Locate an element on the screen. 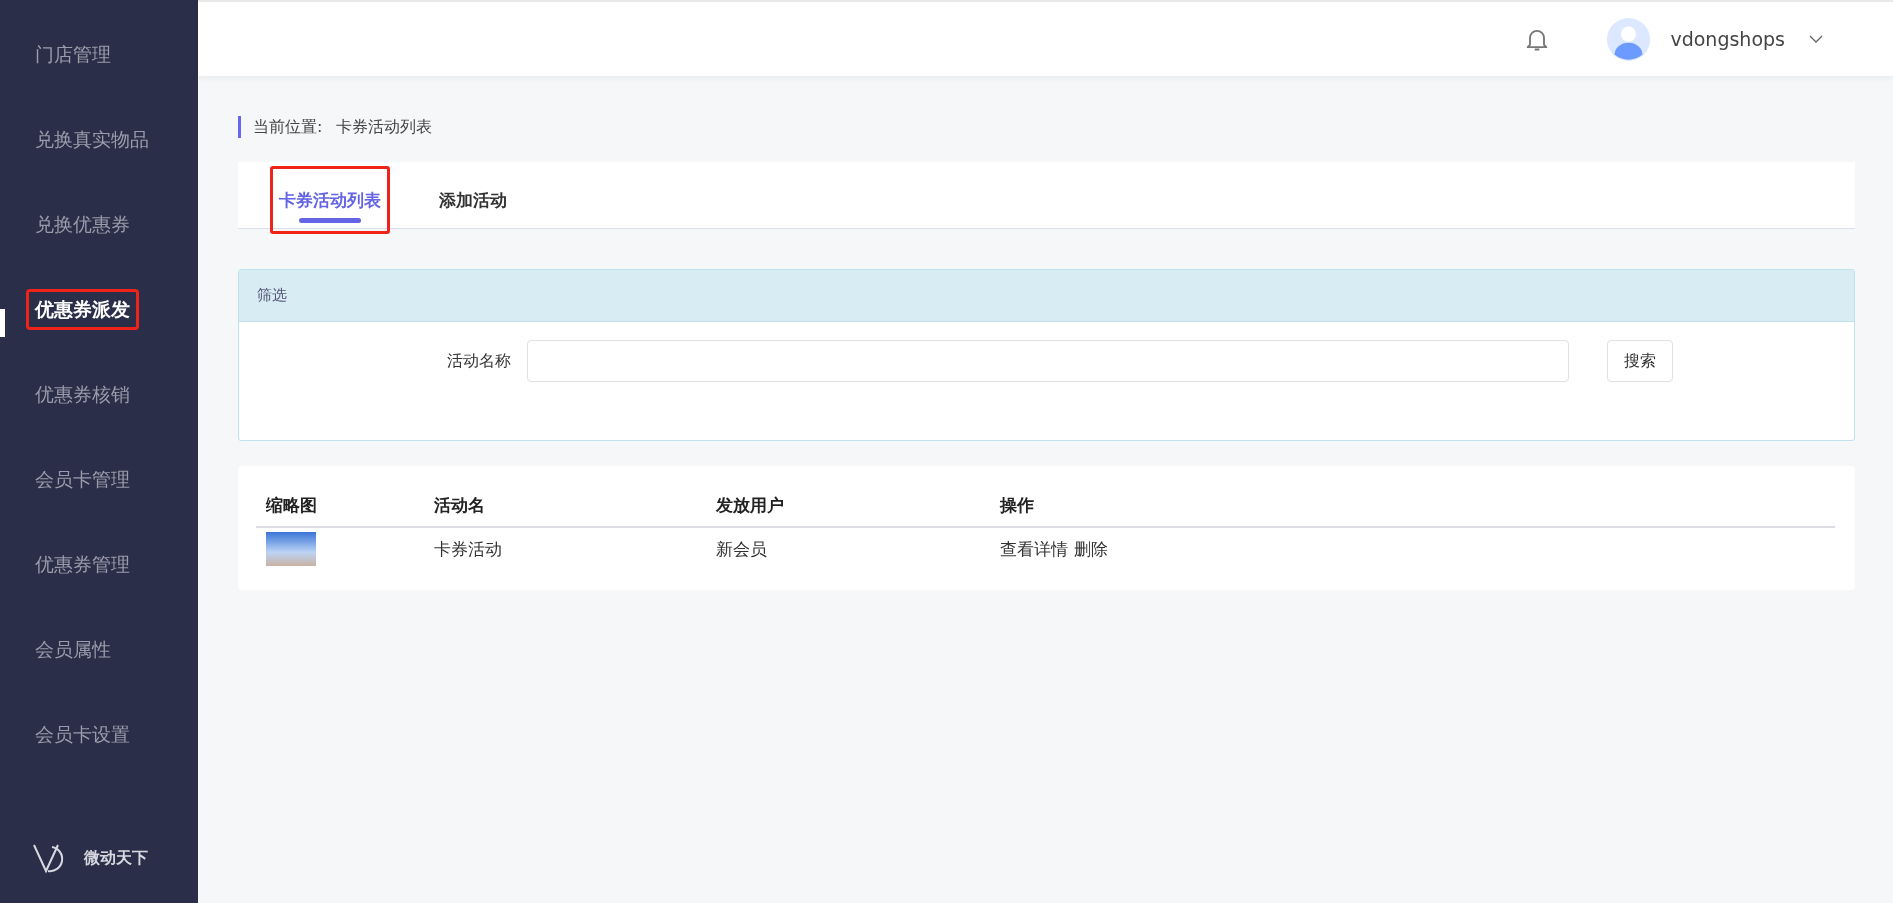 This screenshot has height=903, width=1893. avatar-icon is located at coordinates (1629, 39).